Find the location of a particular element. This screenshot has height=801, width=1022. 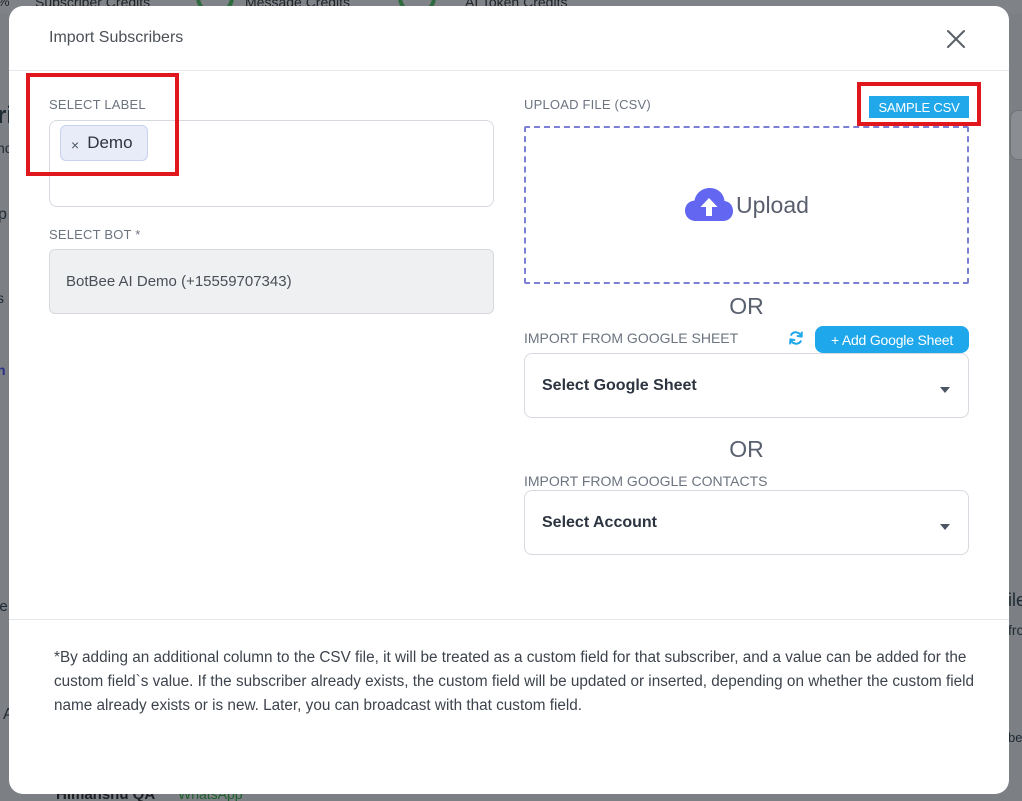

label-select-input: × Demo is located at coordinates (271, 163).